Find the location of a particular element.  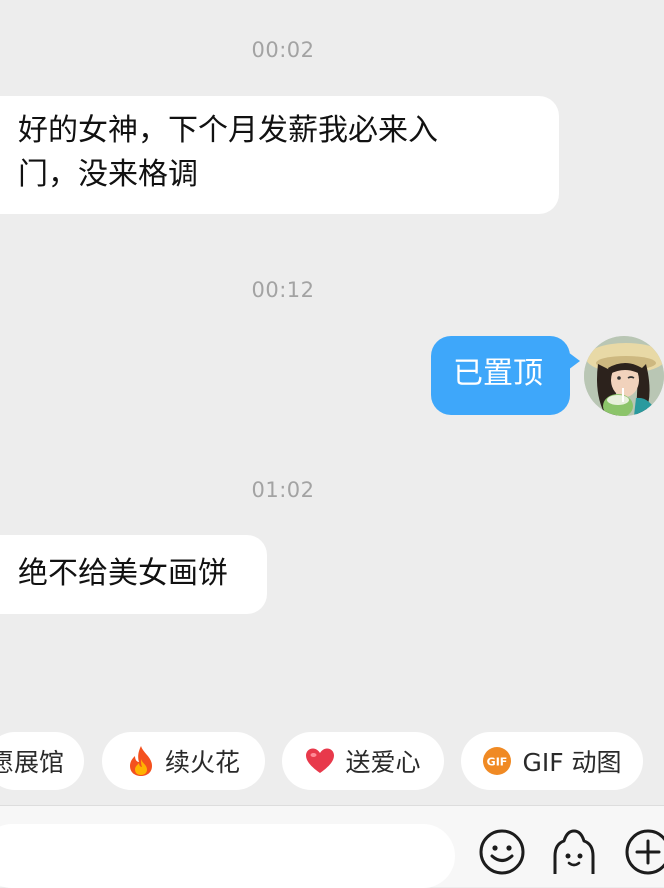

gif-chip: GIF GIF 动图 is located at coordinates (552, 761).